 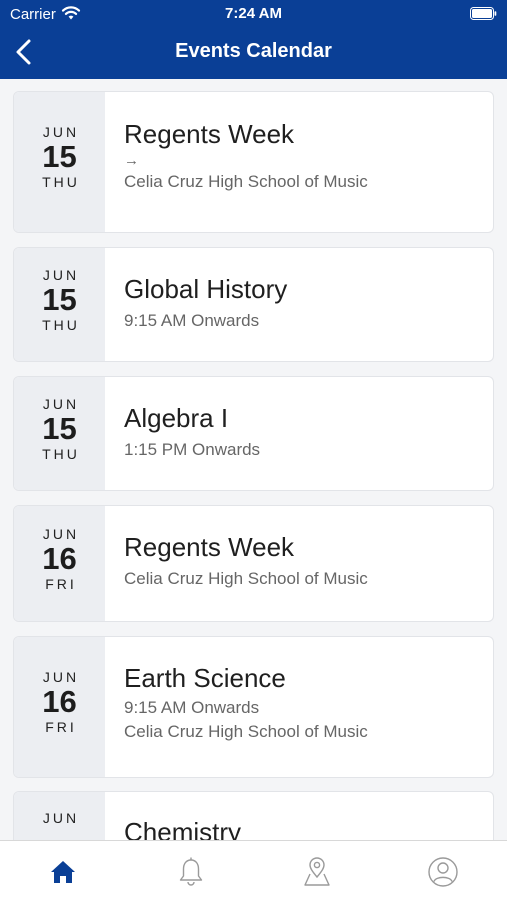 What do you see at coordinates (253, 870) in the screenshot?
I see `tab-bar` at bounding box center [253, 870].